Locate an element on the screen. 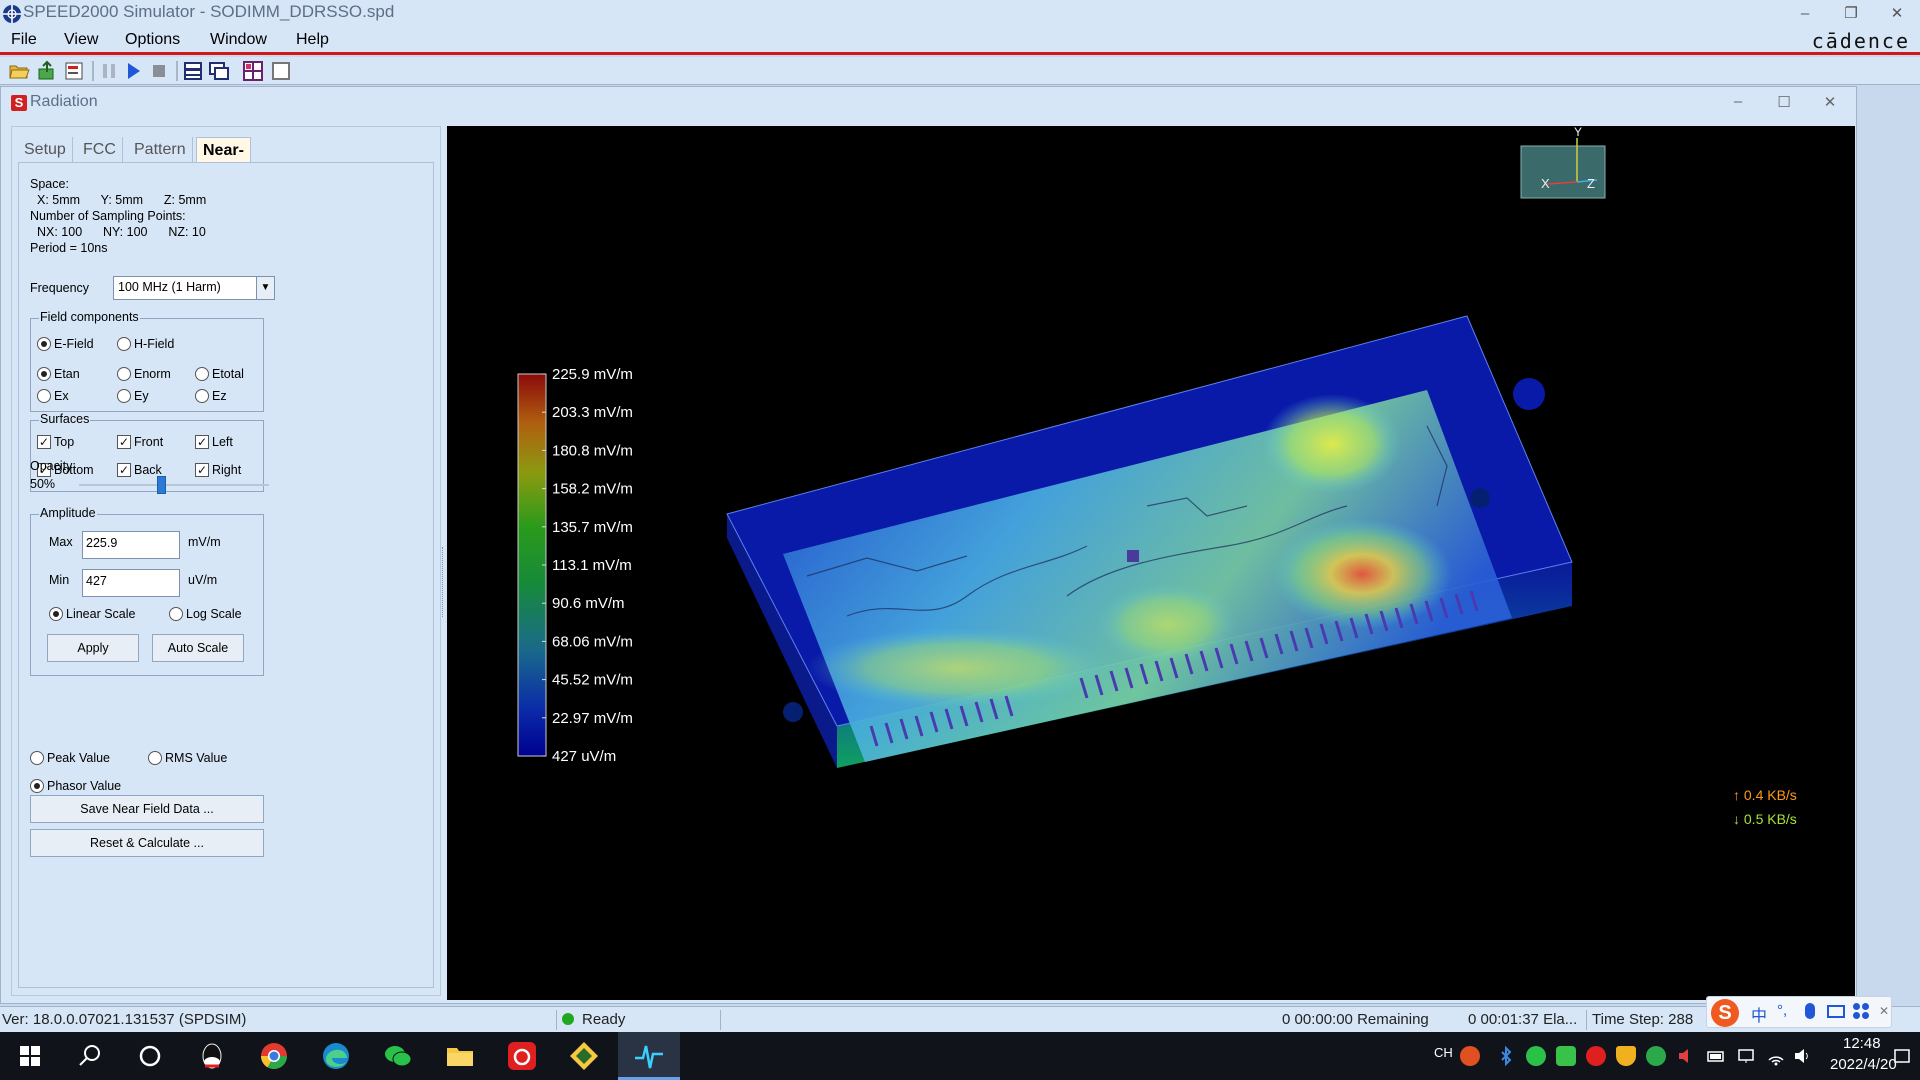 This screenshot has width=1920, height=1080. ime-close-icon: ✕ is located at coordinates (1884, 1011).